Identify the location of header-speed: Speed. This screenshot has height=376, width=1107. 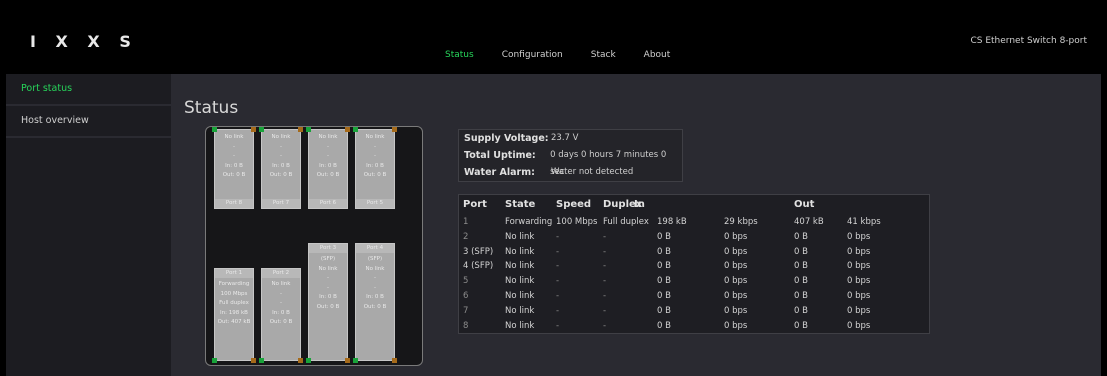
(574, 204).